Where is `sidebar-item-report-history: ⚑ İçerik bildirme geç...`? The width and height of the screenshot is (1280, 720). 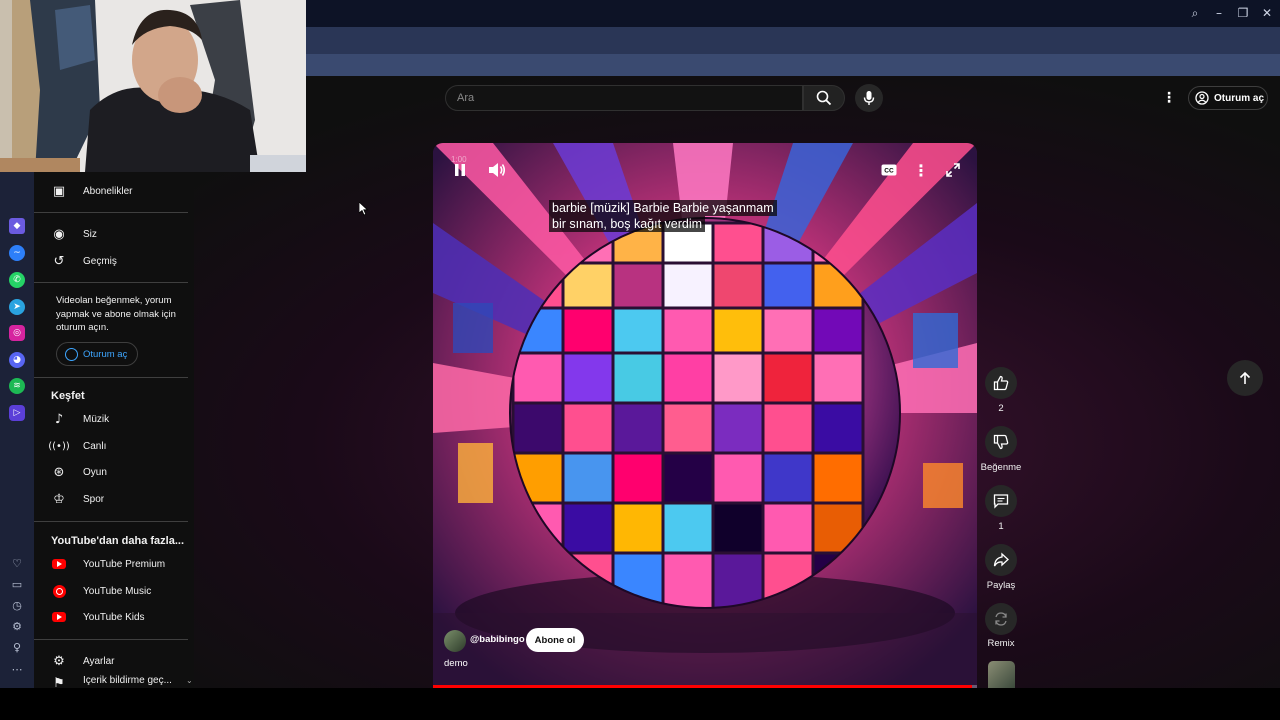
sidebar-item-report-history: ⚑ İçerik bildirme geç... is located at coordinates (126, 681).